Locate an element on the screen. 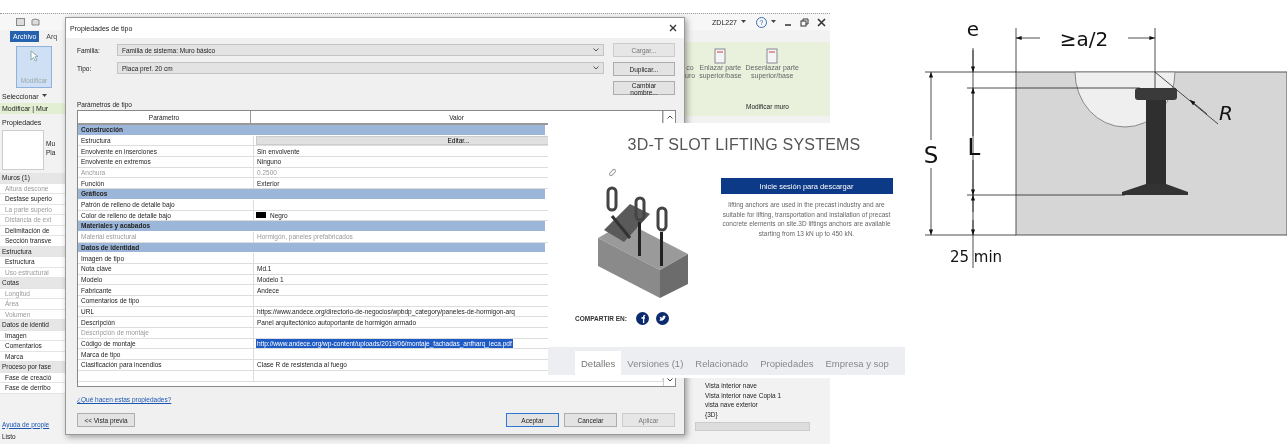 The height and width of the screenshot is (444, 1287). type-preview is located at coordinates (23, 150).